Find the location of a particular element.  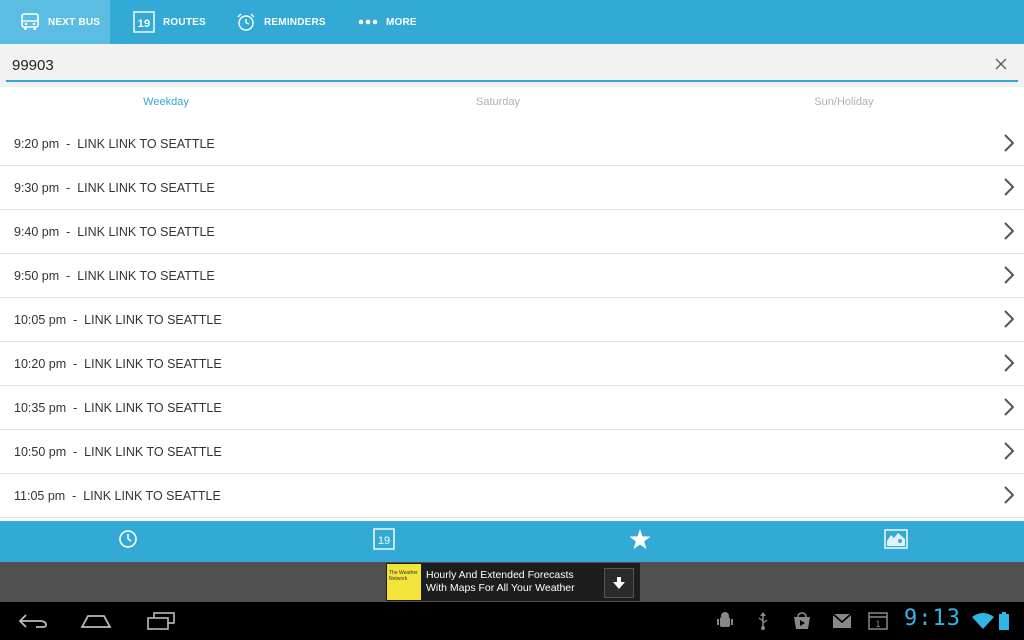

alarm-clock-icon is located at coordinates (246, 22).